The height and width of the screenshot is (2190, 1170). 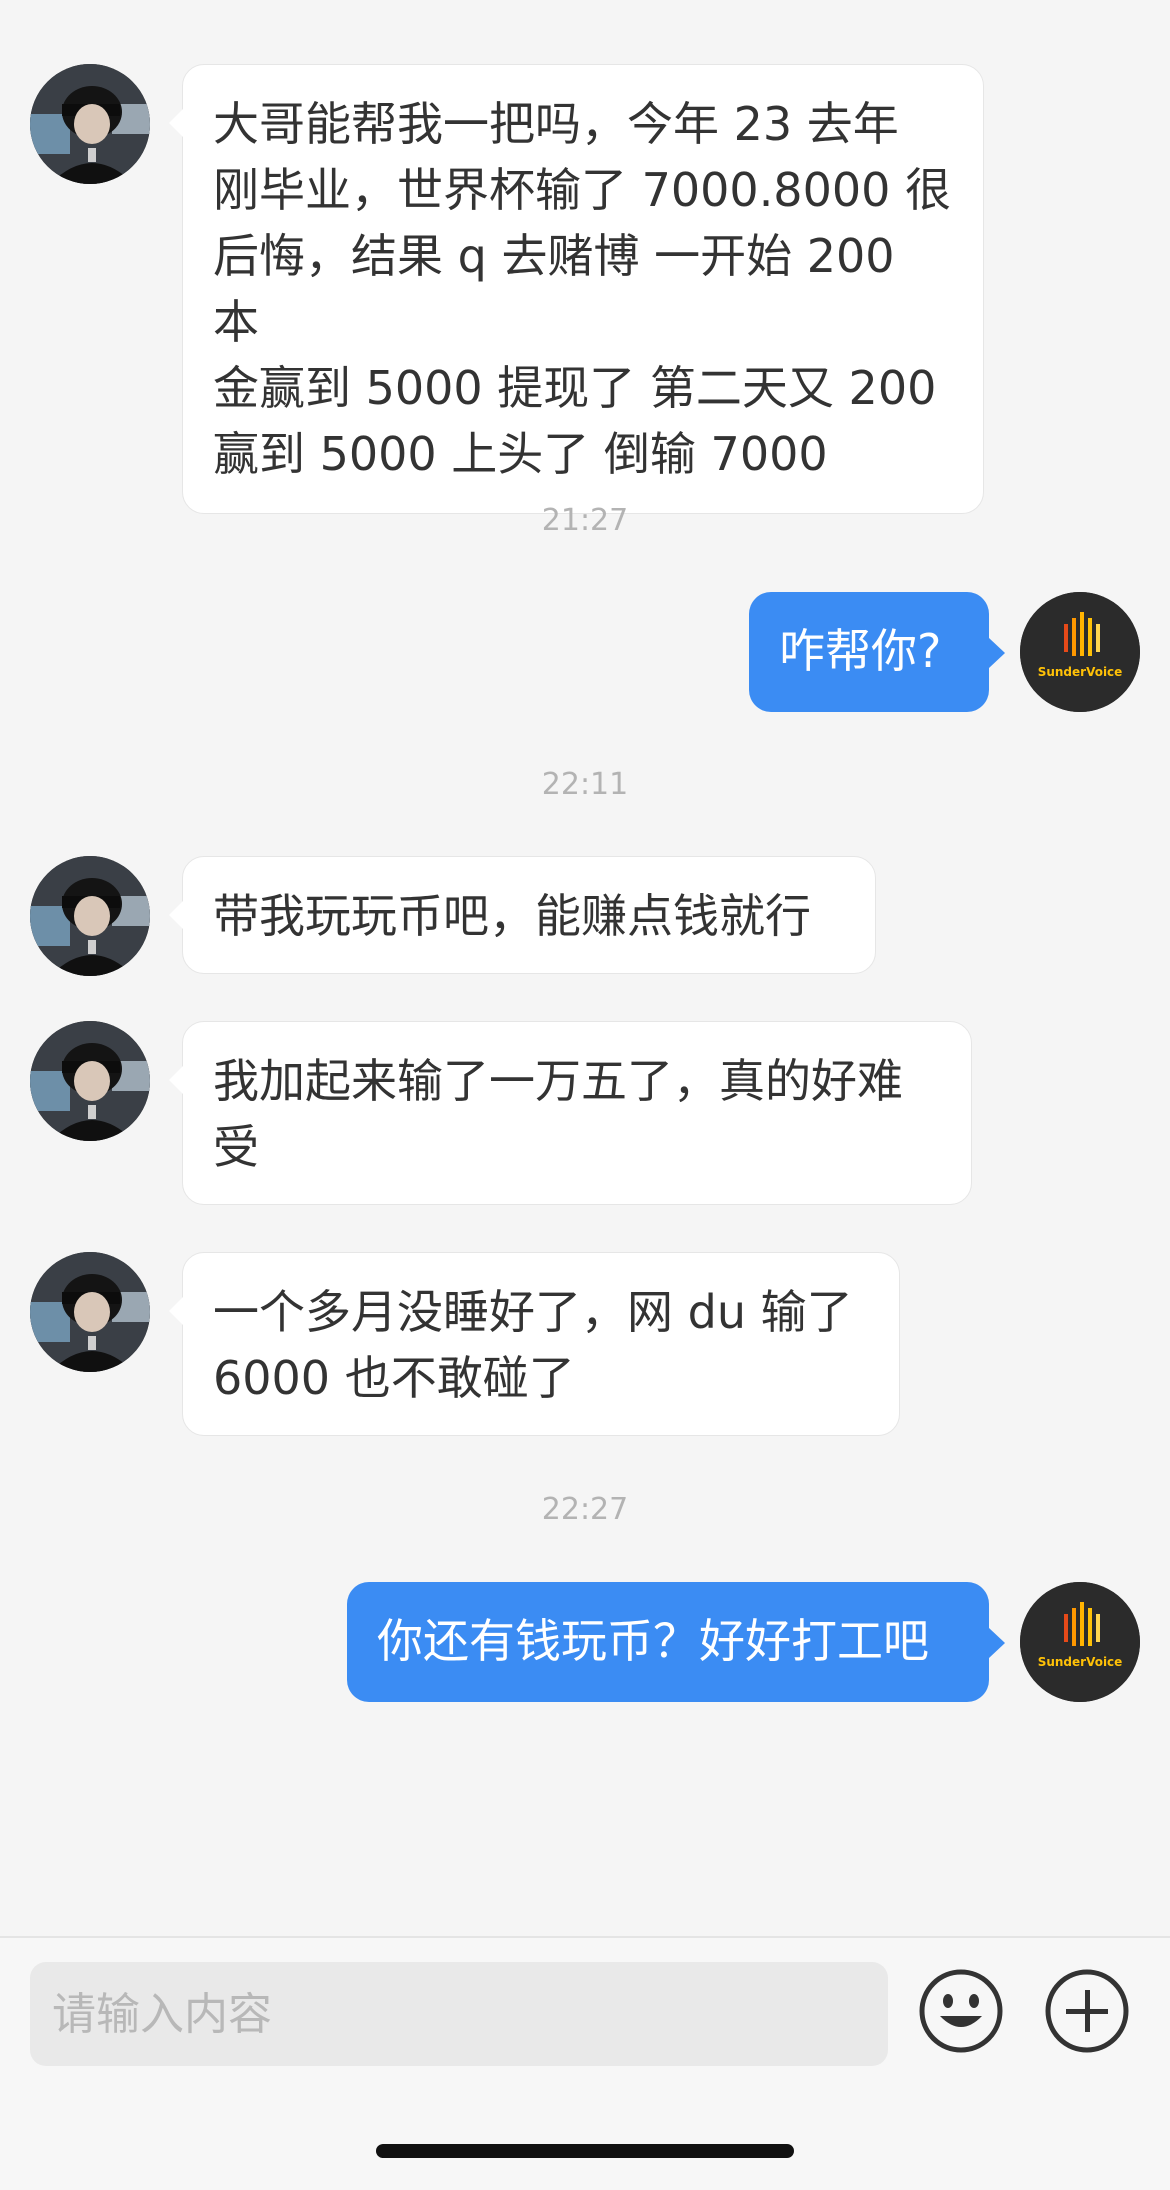 I want to click on plus-circle-icon, so click(x=1087, y=2011).